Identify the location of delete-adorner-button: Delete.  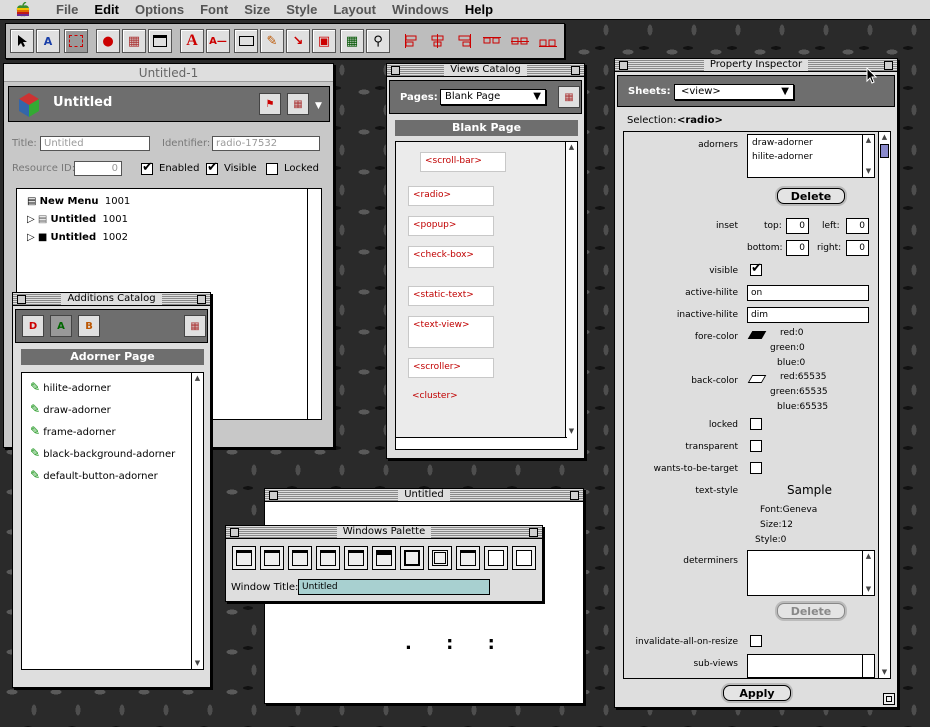
(811, 196).